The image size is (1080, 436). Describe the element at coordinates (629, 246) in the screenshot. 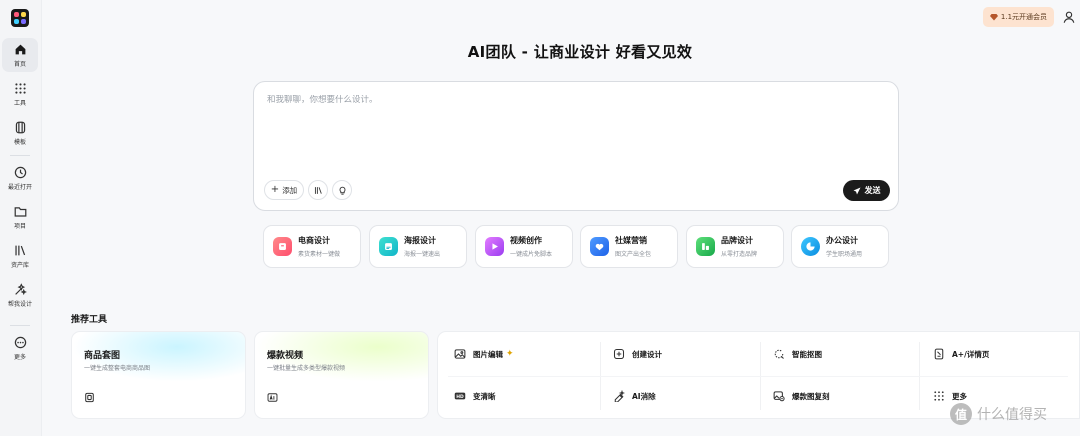

I see `category-card-social: 社媒营销 图文产出全包` at that location.